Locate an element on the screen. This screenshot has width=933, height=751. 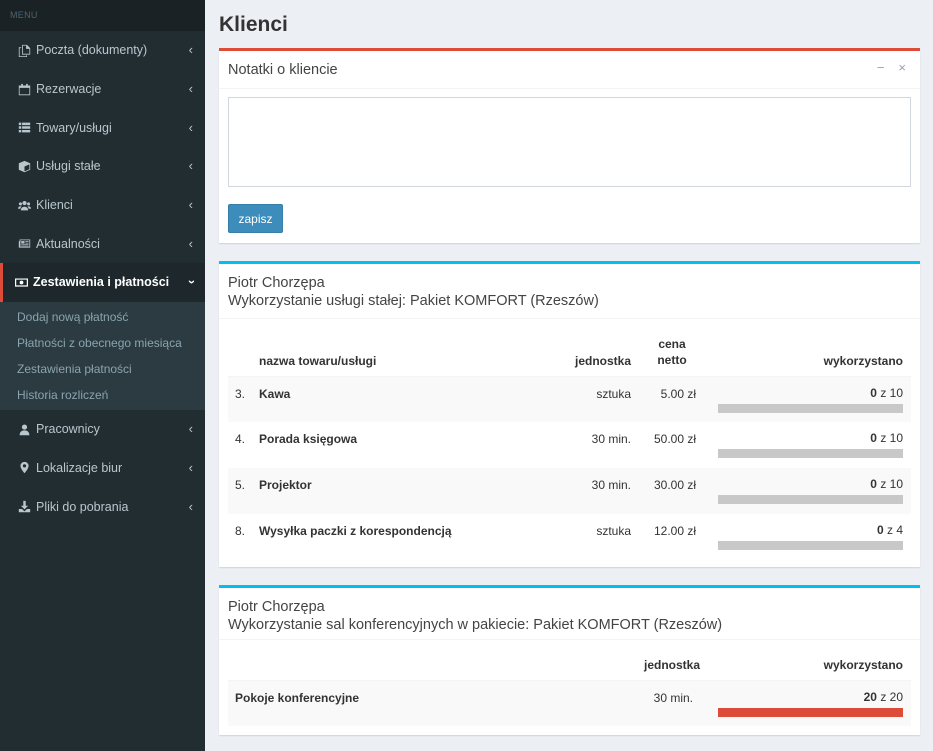
row-name: Pokoje konferencyjne is located at coordinates (407, 703).